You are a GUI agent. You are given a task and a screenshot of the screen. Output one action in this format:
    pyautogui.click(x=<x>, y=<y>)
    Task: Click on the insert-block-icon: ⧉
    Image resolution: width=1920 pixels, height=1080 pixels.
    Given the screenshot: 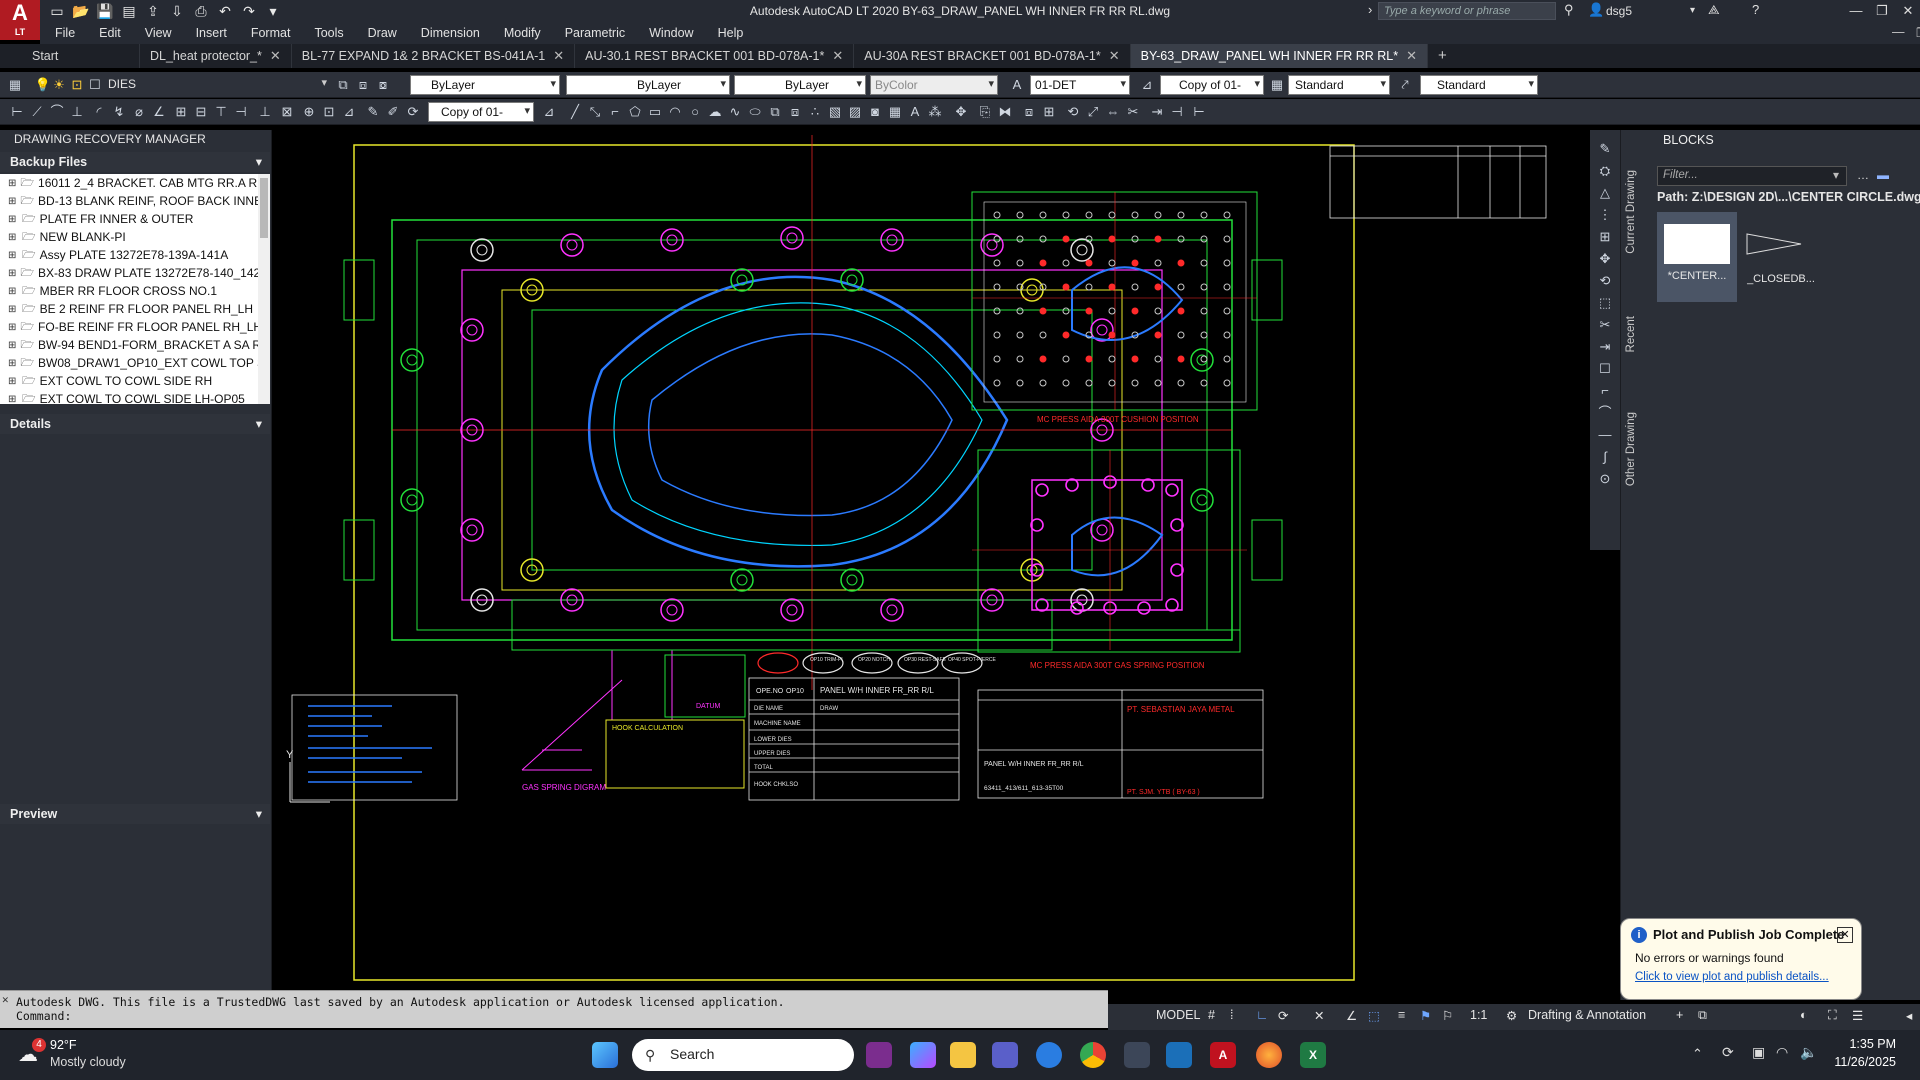 What is the action you would take?
    pyautogui.click(x=775, y=112)
    